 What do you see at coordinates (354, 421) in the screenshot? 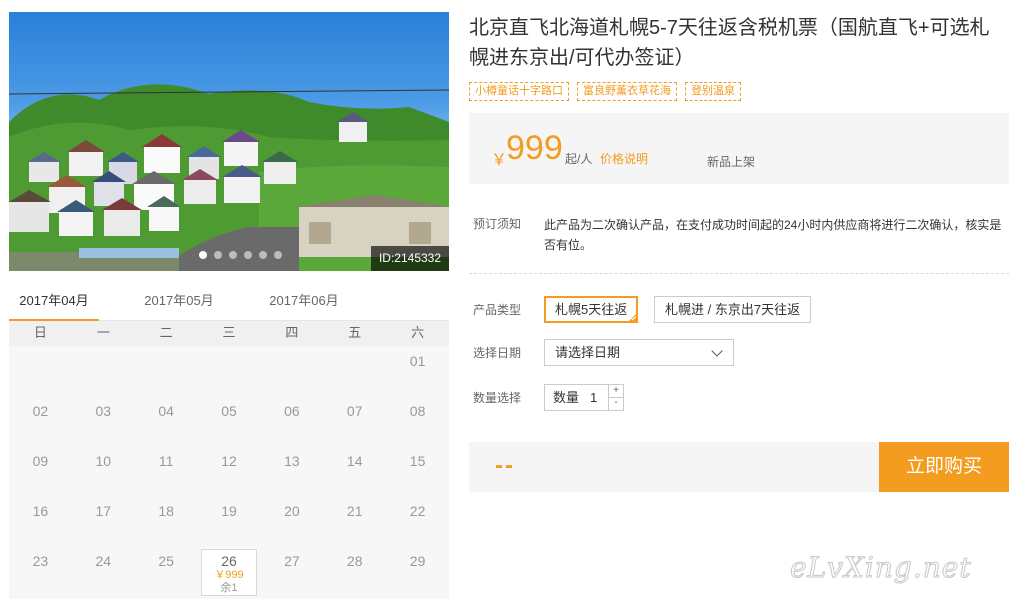
I see `calendar-day: 07` at bounding box center [354, 421].